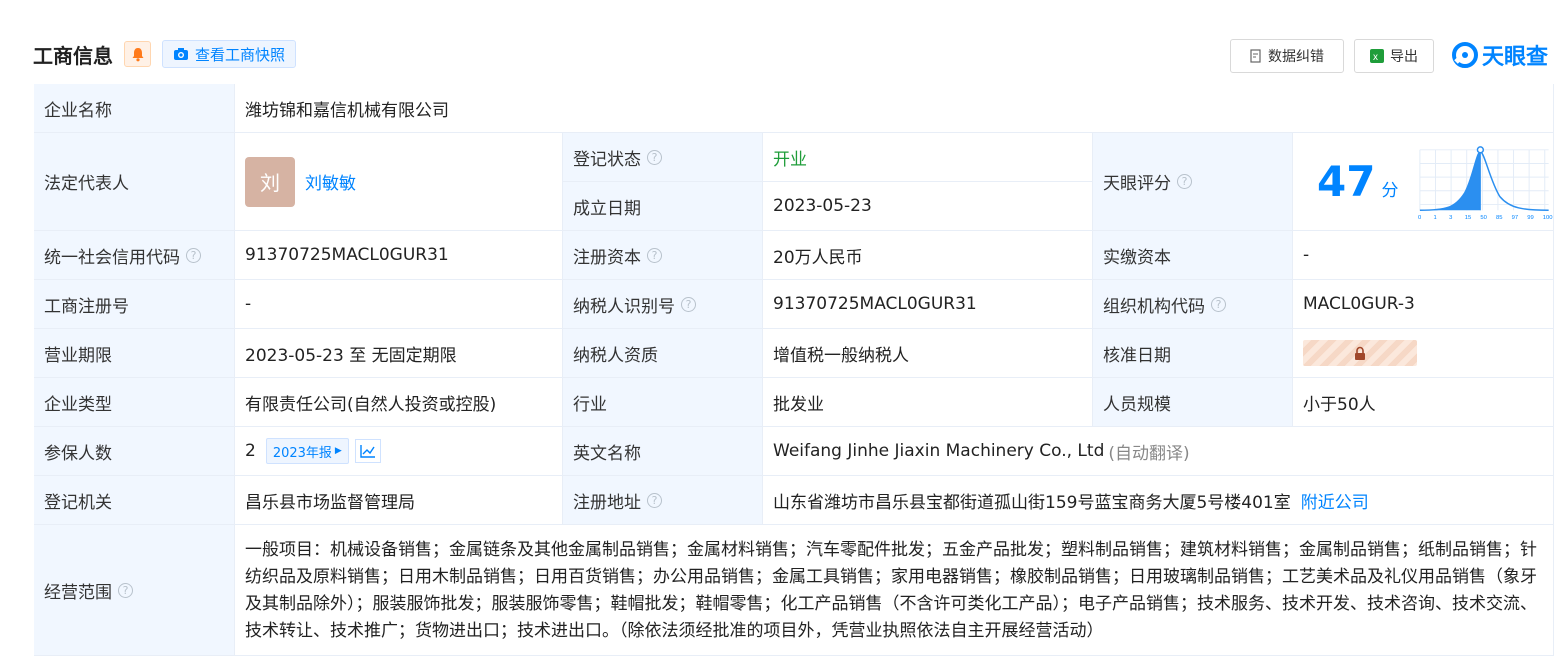 This screenshot has width=1556, height=661. What do you see at coordinates (1137, 404) in the screenshot?
I see `label-text: 人员规模` at bounding box center [1137, 404].